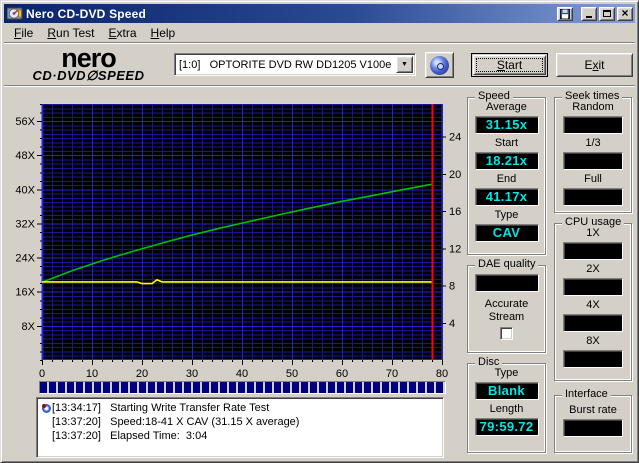 The height and width of the screenshot is (463, 639). Describe the element at coordinates (142, 374) in the screenshot. I see `x-tick-label: 20` at that location.